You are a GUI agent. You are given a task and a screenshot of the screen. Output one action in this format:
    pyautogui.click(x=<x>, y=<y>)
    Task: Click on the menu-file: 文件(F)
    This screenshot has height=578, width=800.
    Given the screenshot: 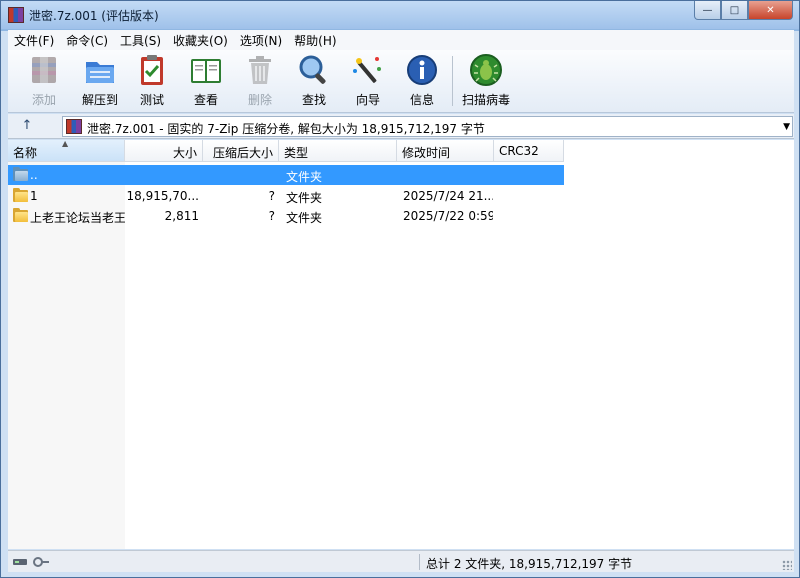 What is the action you would take?
    pyautogui.click(x=34, y=40)
    